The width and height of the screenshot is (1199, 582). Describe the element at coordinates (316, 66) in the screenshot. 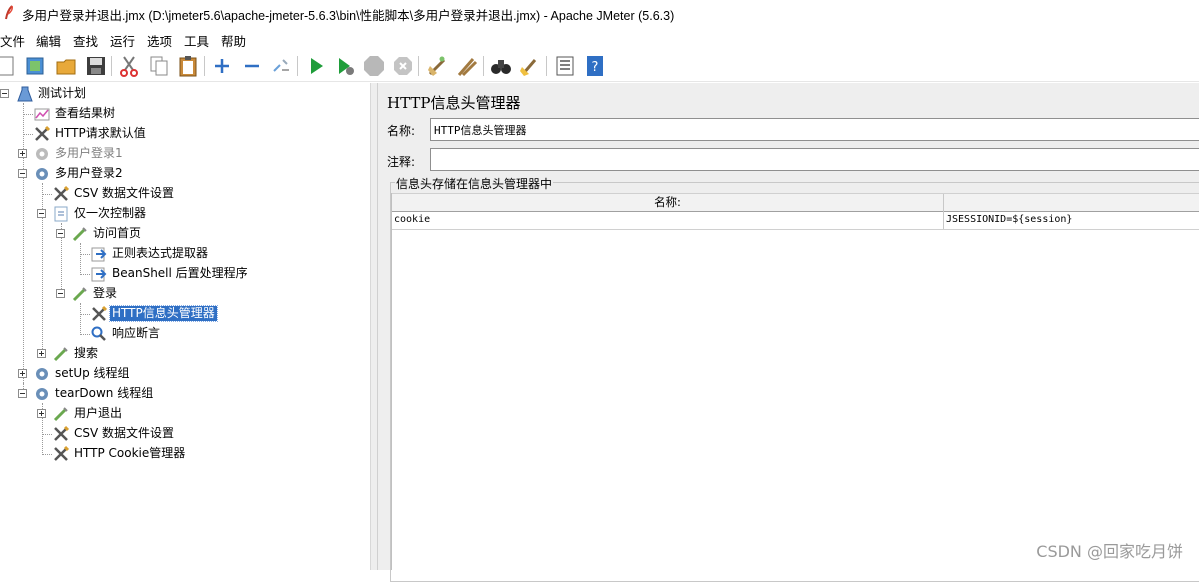

I see `start-icon` at that location.